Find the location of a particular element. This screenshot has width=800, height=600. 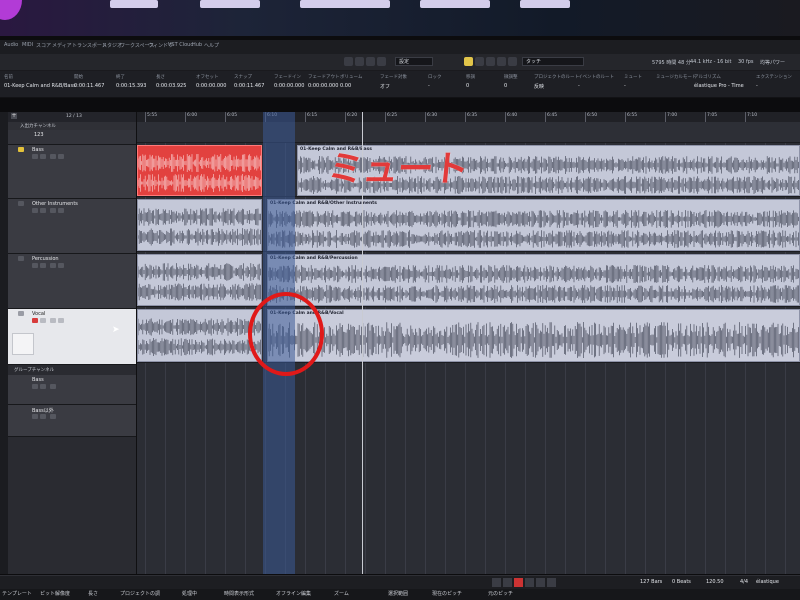

inspector-strip is located at coordinates (4, 343).